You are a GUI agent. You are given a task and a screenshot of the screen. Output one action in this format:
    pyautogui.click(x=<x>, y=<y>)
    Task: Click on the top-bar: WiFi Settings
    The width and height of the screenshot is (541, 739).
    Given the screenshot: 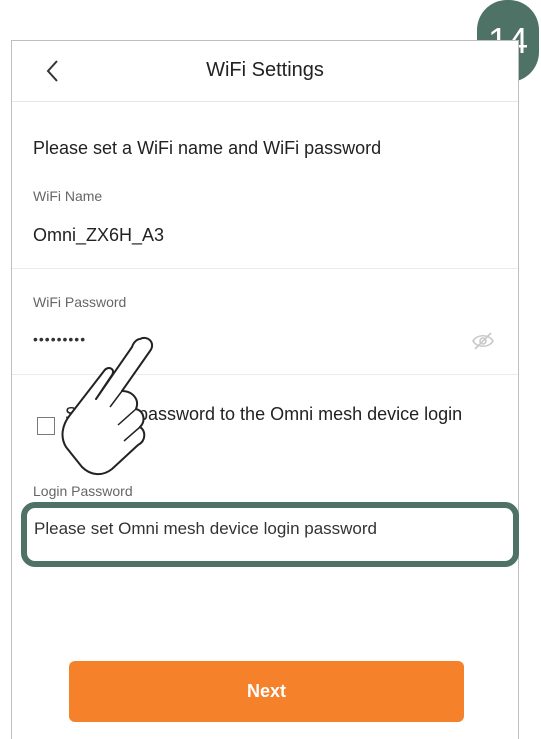 What is the action you would take?
    pyautogui.click(x=265, y=71)
    